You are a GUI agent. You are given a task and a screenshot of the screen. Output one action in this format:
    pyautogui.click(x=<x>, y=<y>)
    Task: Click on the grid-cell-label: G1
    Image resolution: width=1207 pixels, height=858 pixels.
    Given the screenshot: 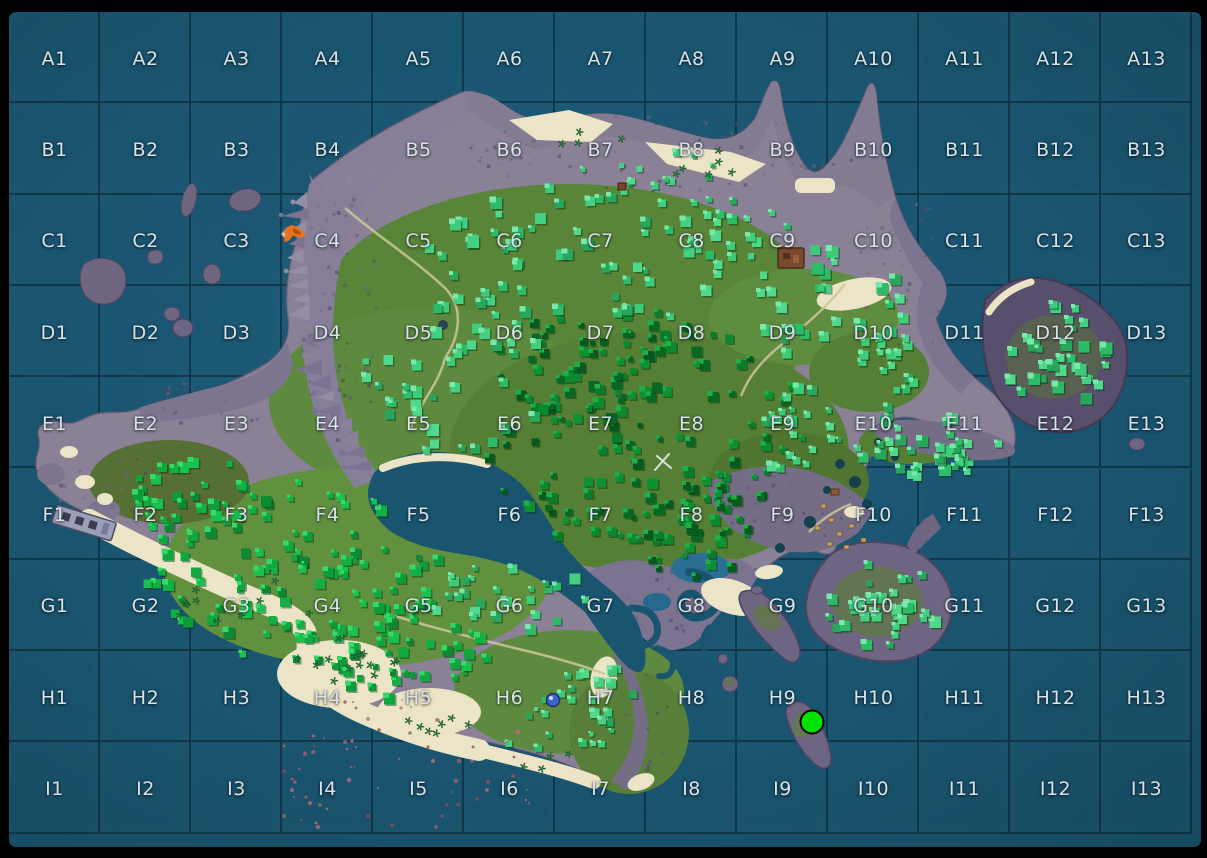 What is the action you would take?
    pyautogui.click(x=54, y=606)
    